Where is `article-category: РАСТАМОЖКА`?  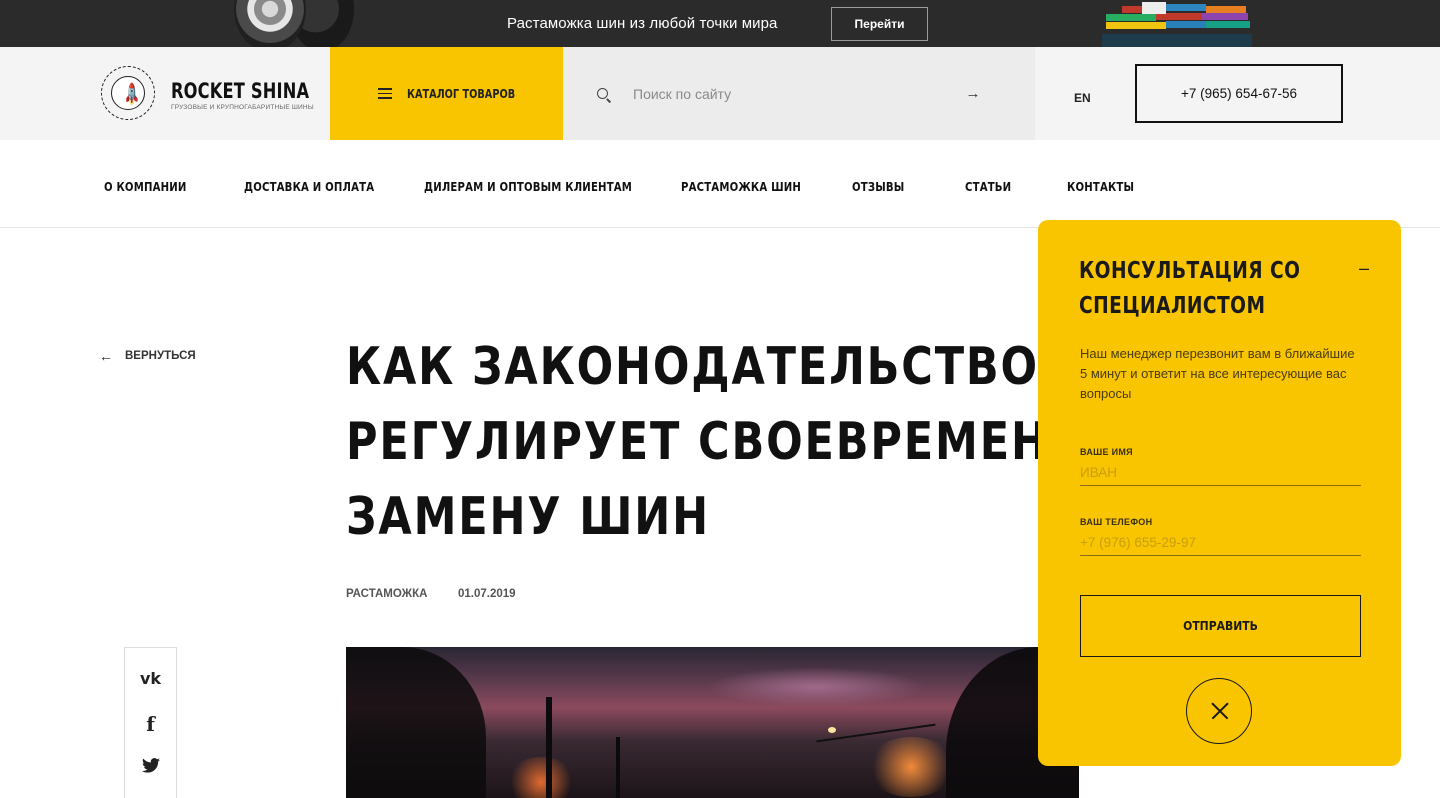
article-category: РАСТАМОЖКА is located at coordinates (386, 594).